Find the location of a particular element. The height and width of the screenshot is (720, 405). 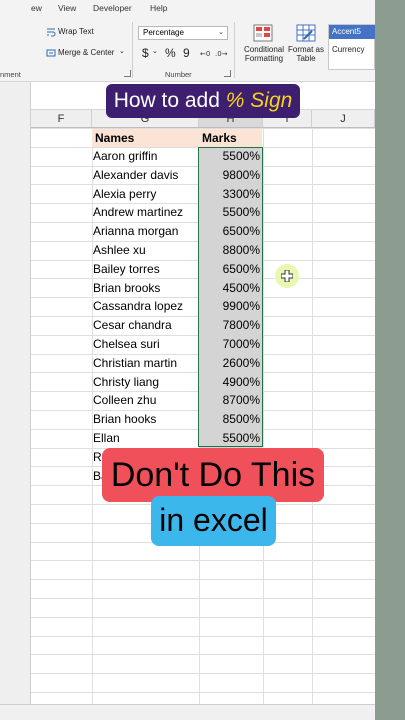

window-edge is located at coordinates (390, 360).